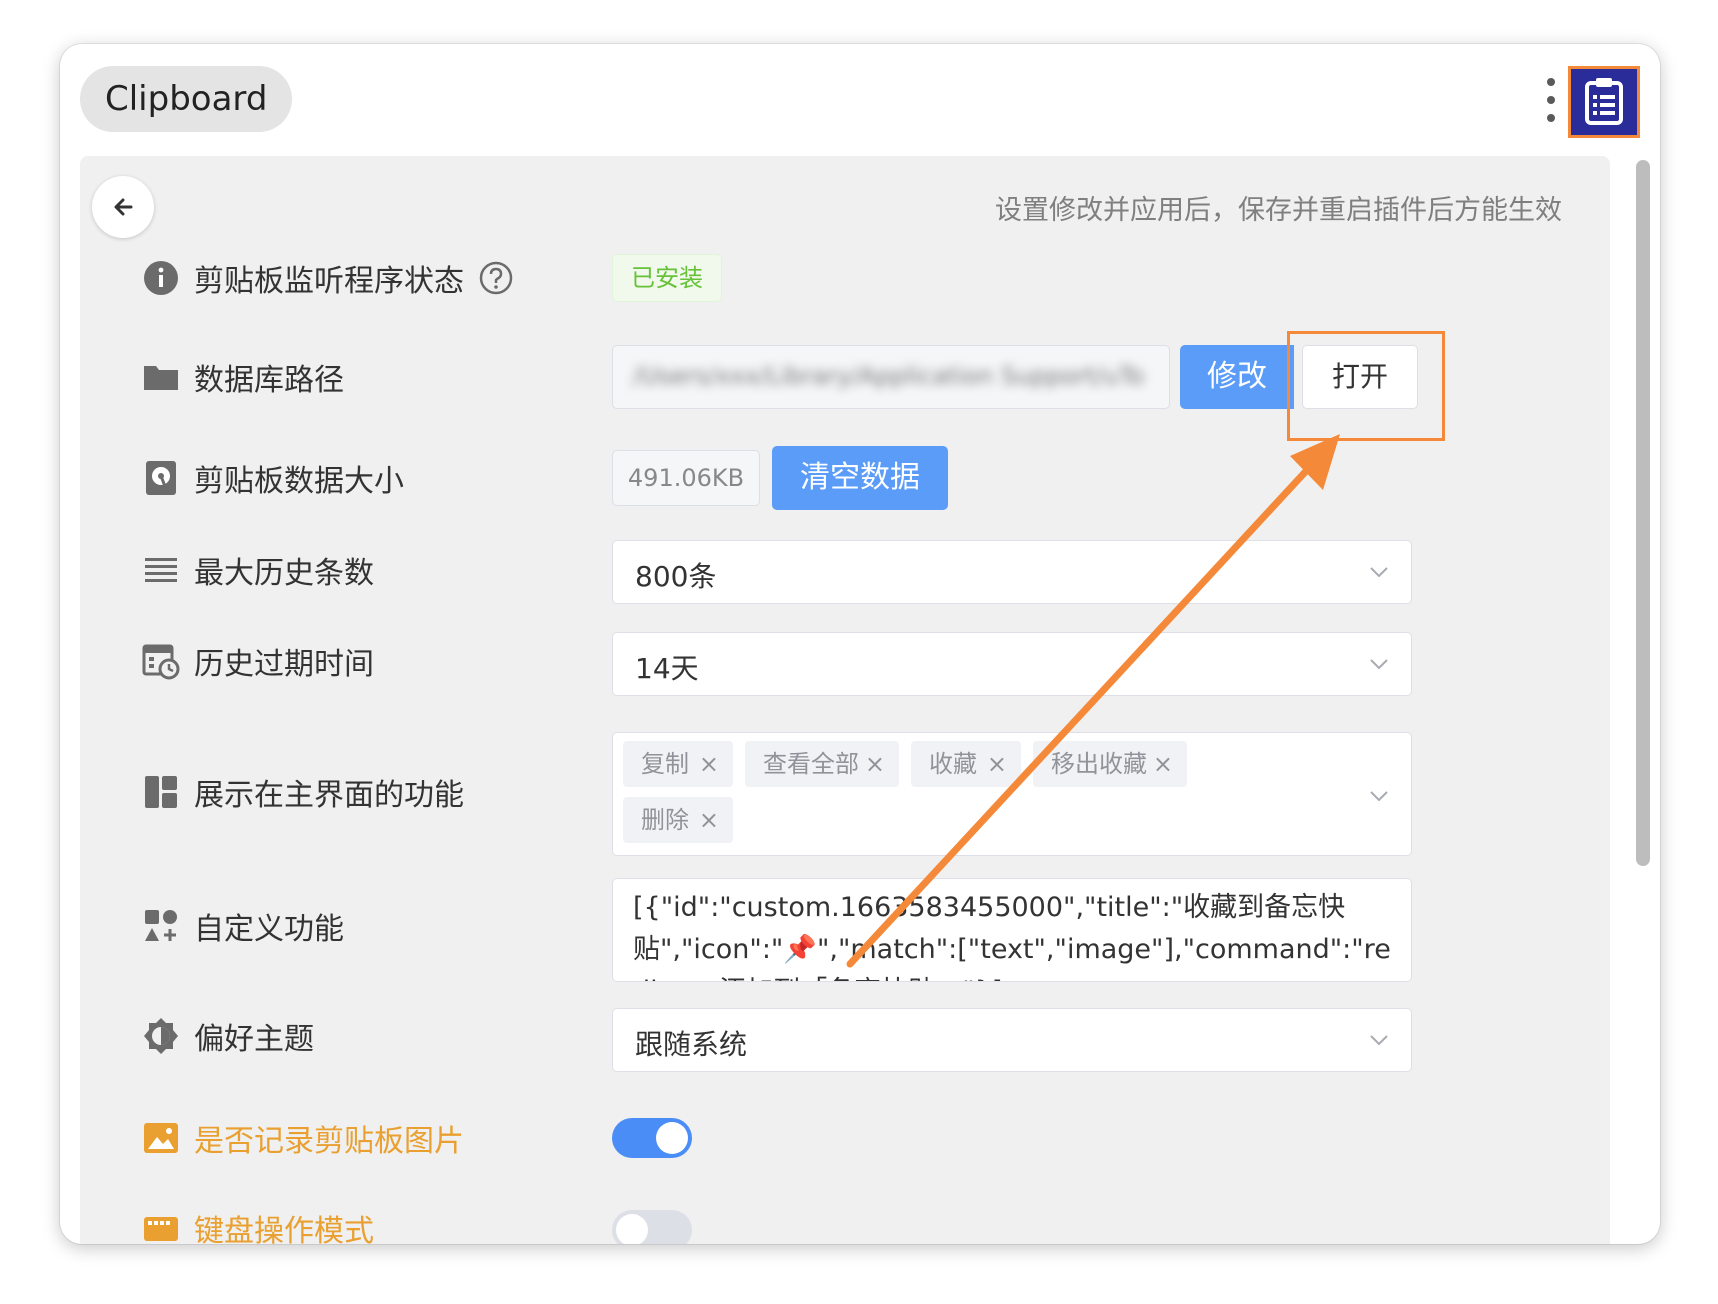 This screenshot has width=1718, height=1304. Describe the element at coordinates (161, 925) in the screenshot. I see `shapes-plus-icon` at that location.